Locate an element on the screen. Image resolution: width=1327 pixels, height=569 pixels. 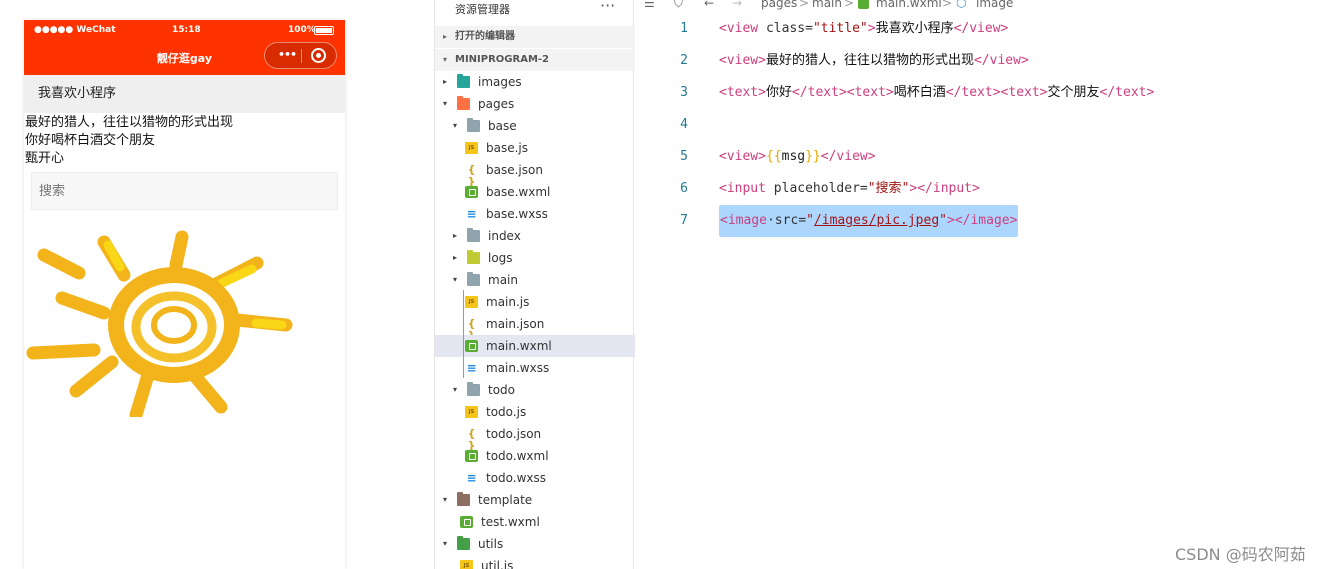
tree-item: JS todo.js is located at coordinates (535, 412).